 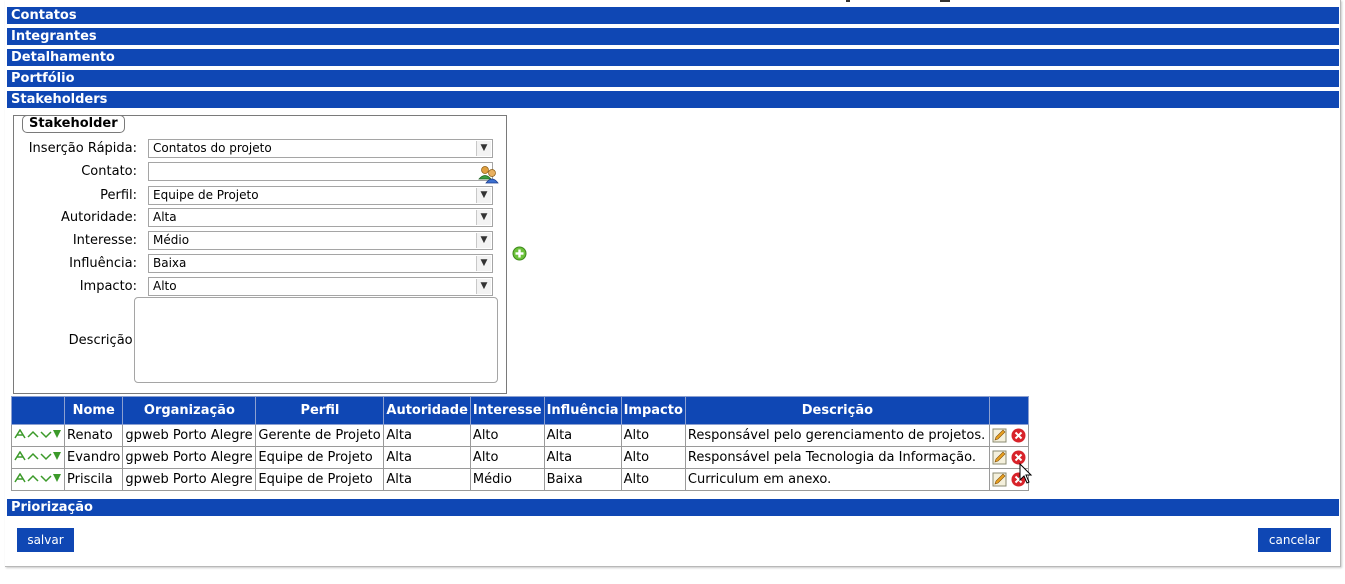 I want to click on col-autoridade: Autoridade, so click(x=427, y=410).